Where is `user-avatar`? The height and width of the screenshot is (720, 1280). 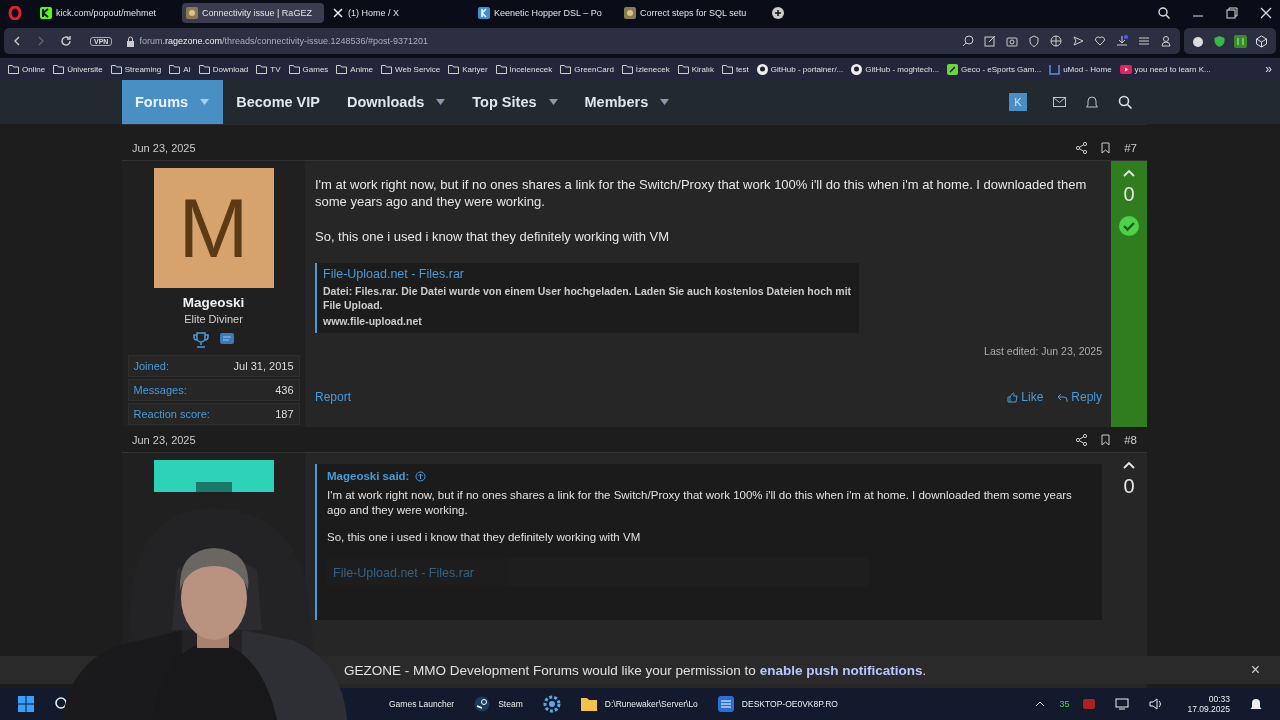
user-avatar is located at coordinates (213, 476).